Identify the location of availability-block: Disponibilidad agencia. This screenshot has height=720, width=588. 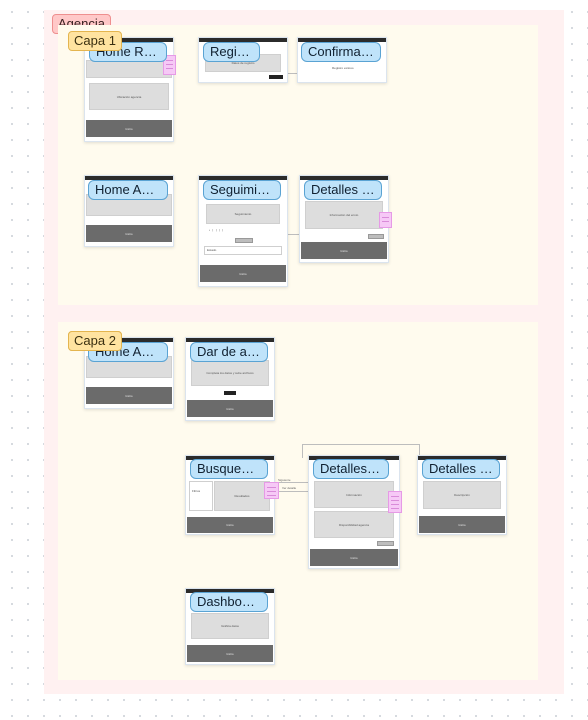
(354, 524).